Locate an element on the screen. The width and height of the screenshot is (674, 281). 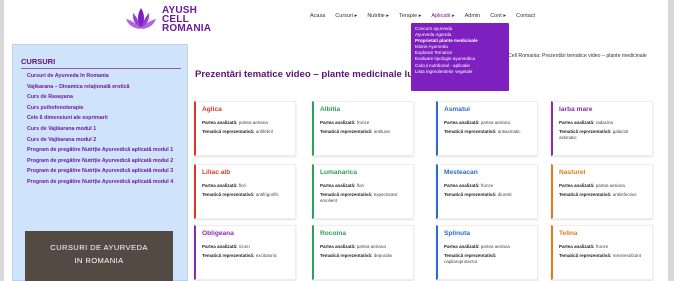
theme-value: antitusiv is located at coordinates (382, 131).